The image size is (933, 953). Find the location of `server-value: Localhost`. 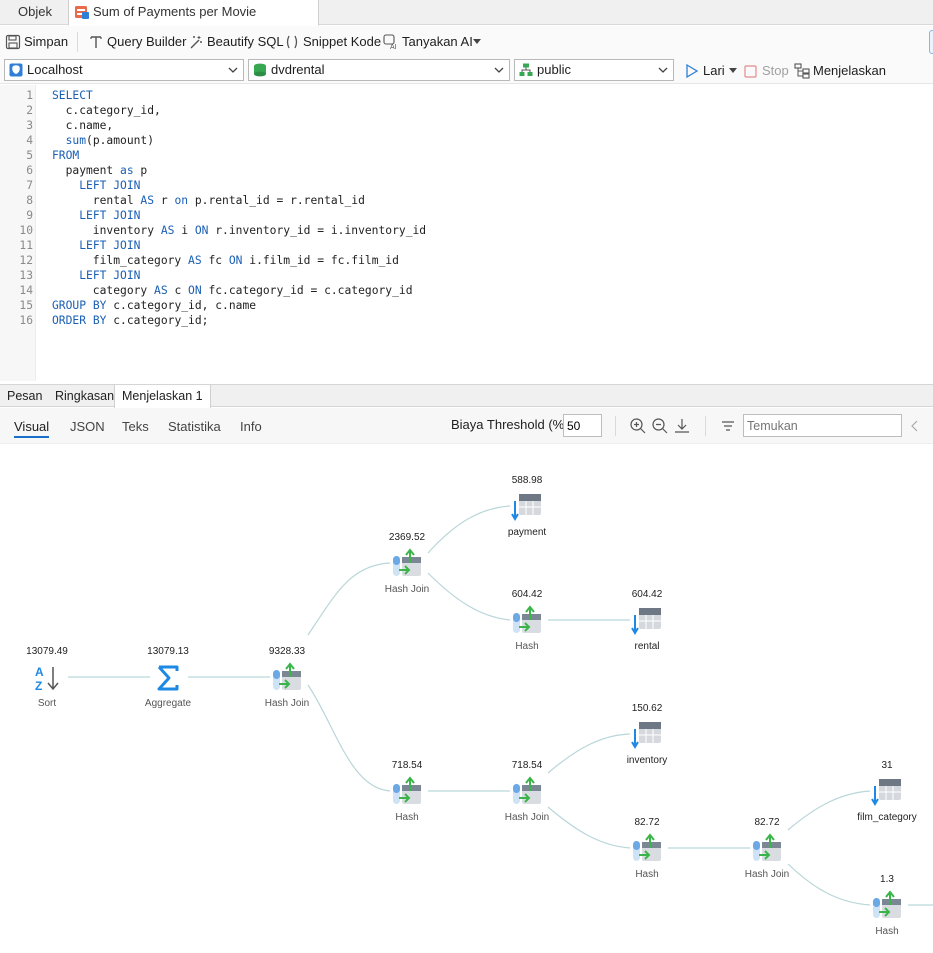

server-value: Localhost is located at coordinates (55, 69).